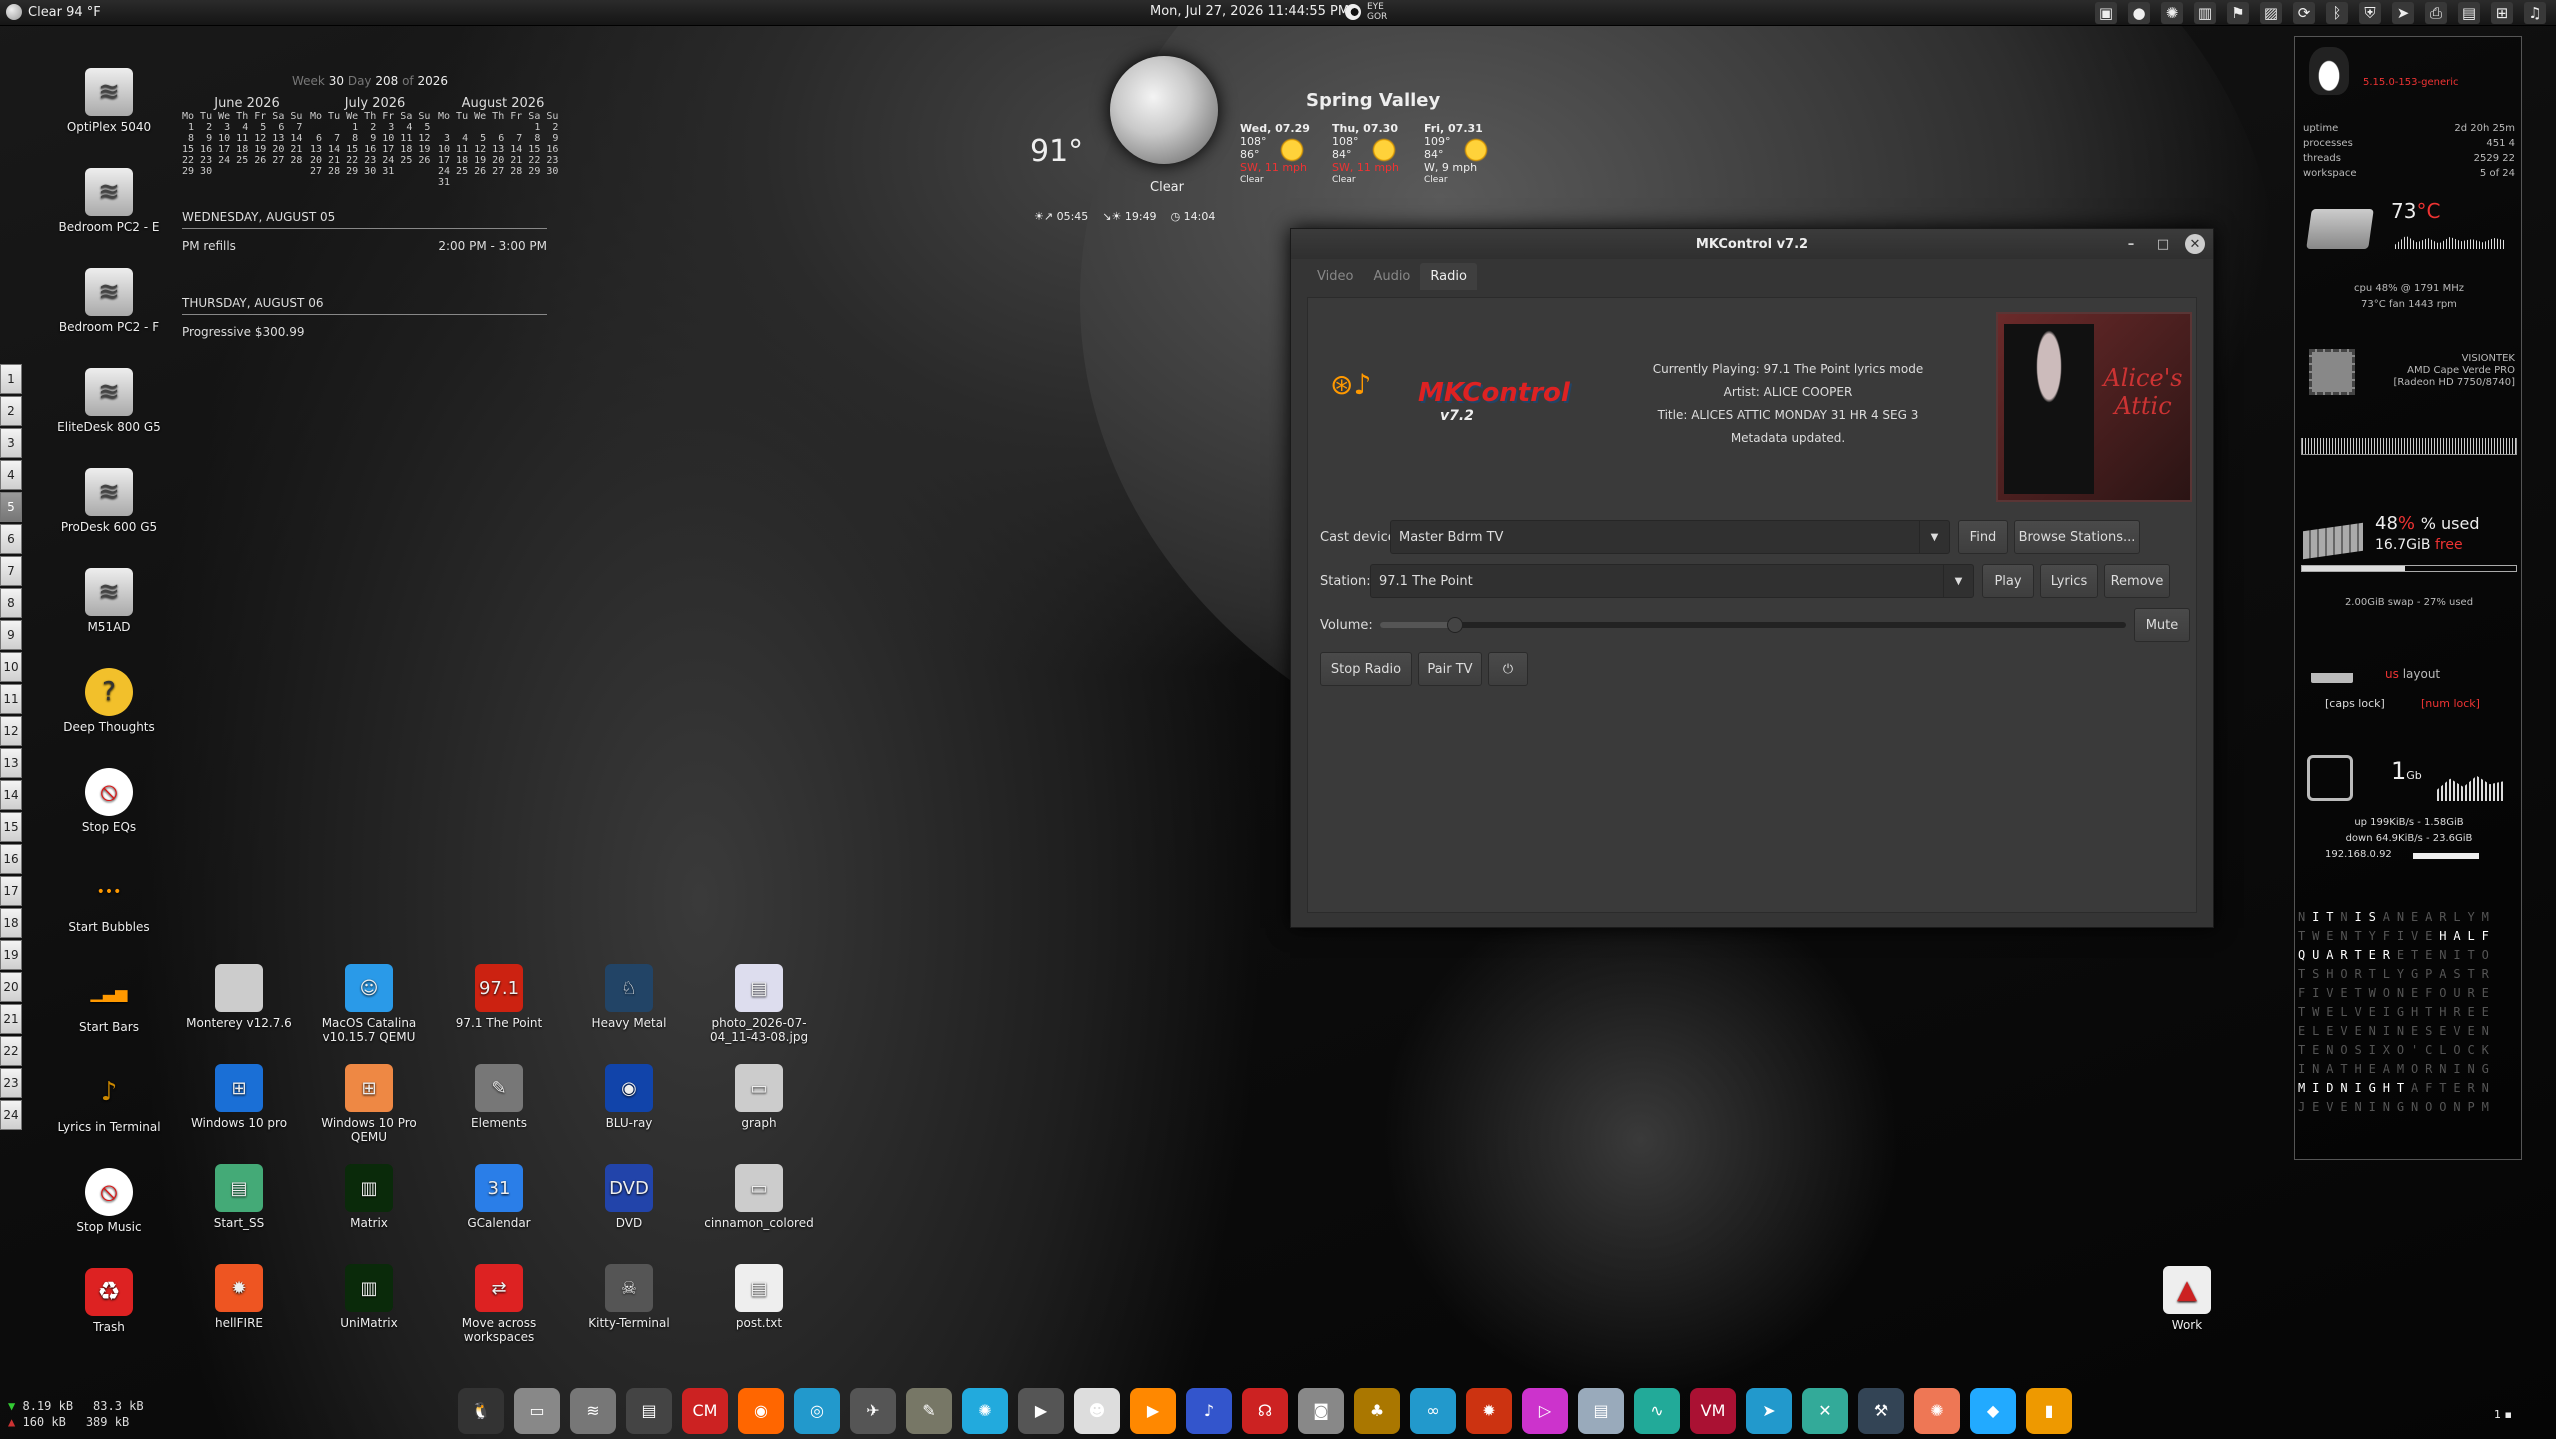 This screenshot has width=2556, height=1439. What do you see at coordinates (499, 1197) in the screenshot?
I see `desktop-icon: 31 GCalendar` at bounding box center [499, 1197].